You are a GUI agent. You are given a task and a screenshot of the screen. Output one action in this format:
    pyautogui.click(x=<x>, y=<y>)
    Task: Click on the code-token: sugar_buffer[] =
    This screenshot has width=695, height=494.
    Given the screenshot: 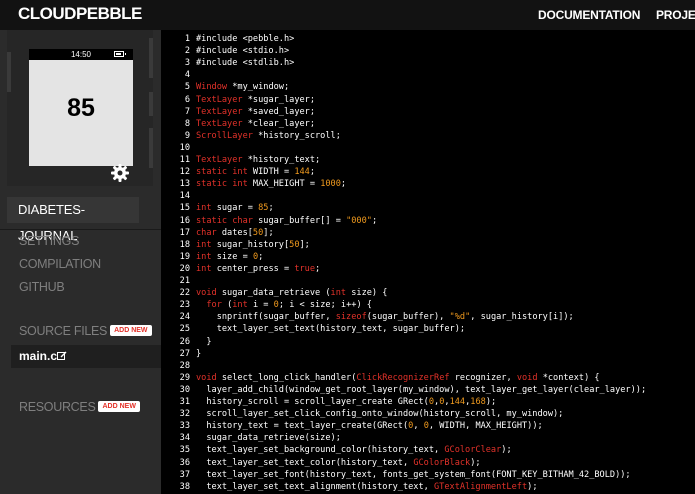 What is the action you would take?
    pyautogui.click(x=299, y=220)
    